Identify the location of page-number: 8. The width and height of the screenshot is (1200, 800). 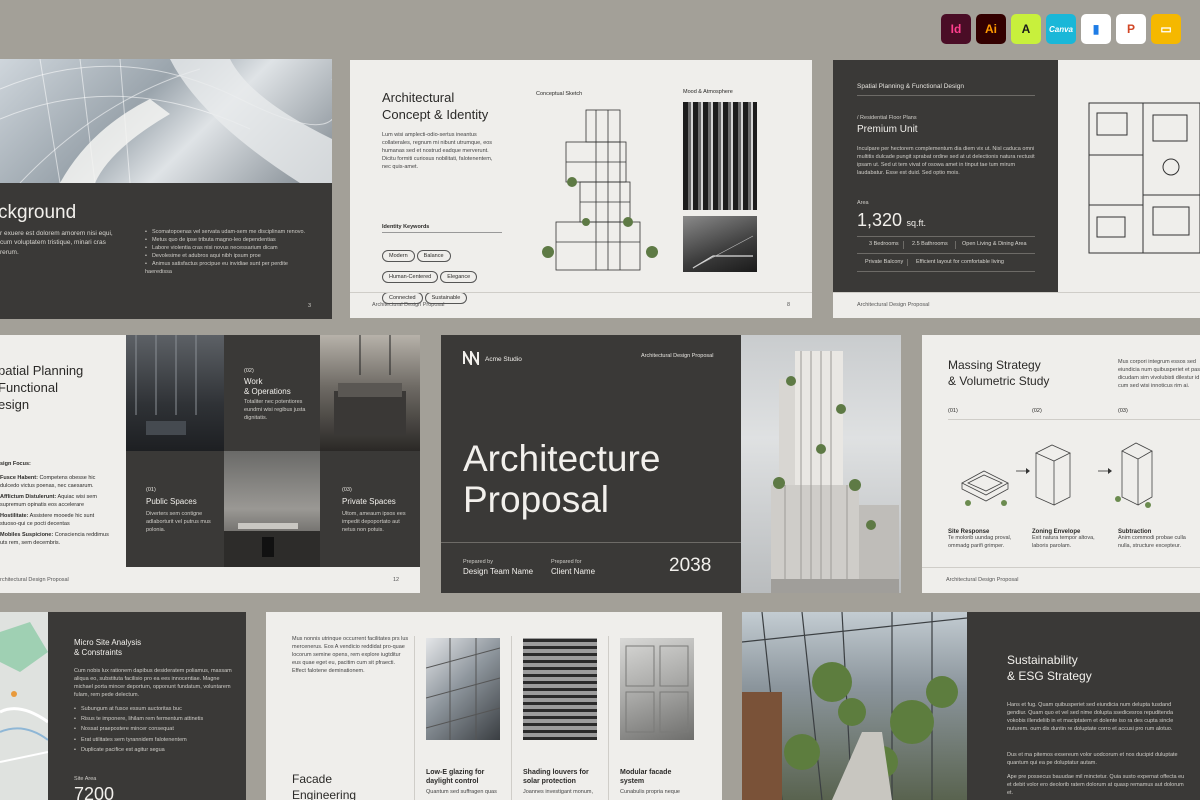
(789, 305).